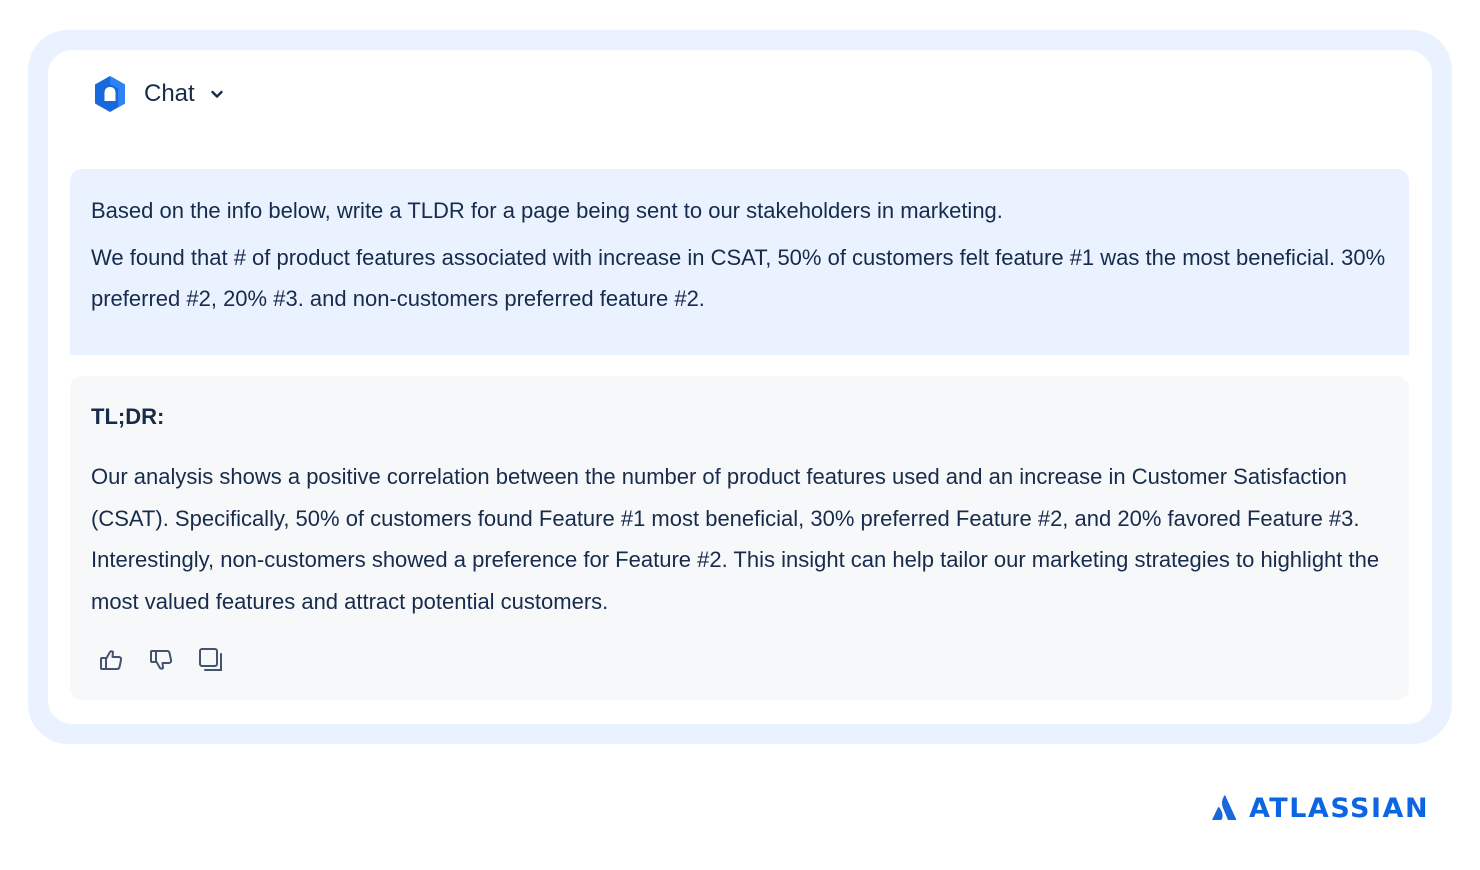 The height and width of the screenshot is (870, 1480). Describe the element at coordinates (111, 660) in the screenshot. I see `thumbs-up-icon` at that location.